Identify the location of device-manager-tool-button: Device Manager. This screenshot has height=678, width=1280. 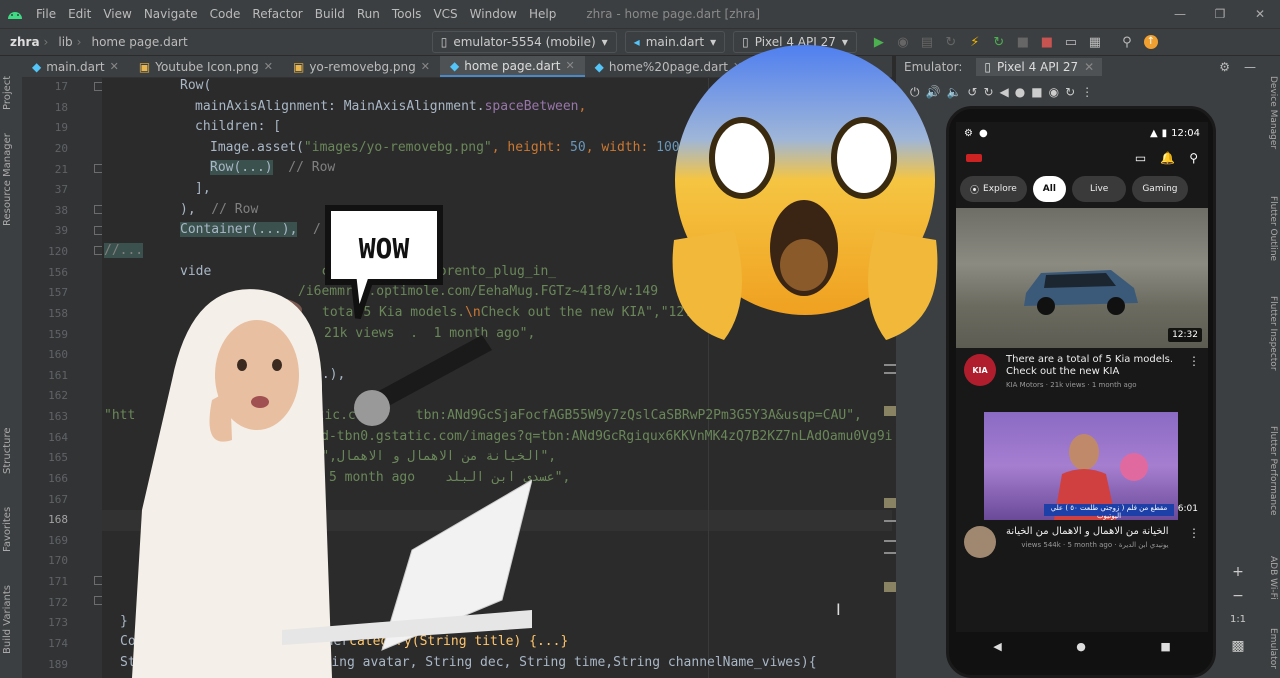
(1273, 112).